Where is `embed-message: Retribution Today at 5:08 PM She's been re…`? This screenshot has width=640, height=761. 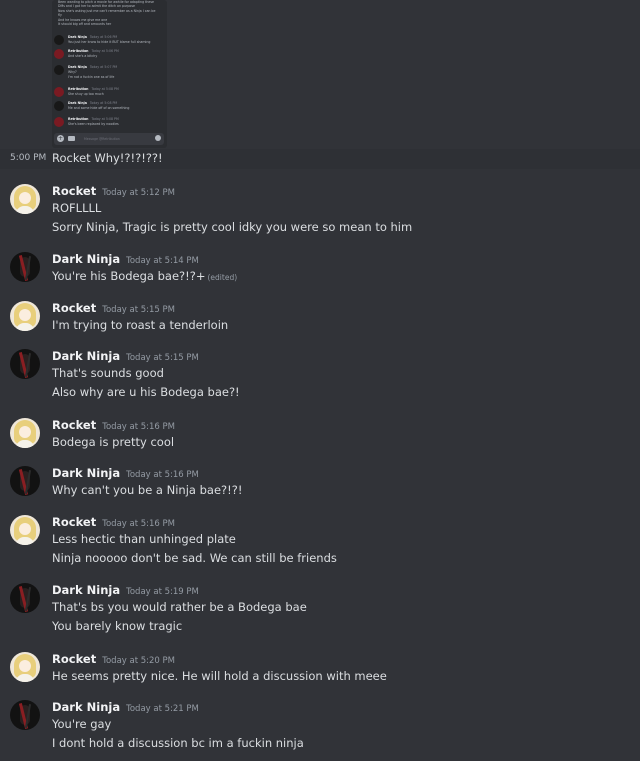 embed-message: Retribution Today at 5:08 PM She's been re… is located at coordinates (109, 123).